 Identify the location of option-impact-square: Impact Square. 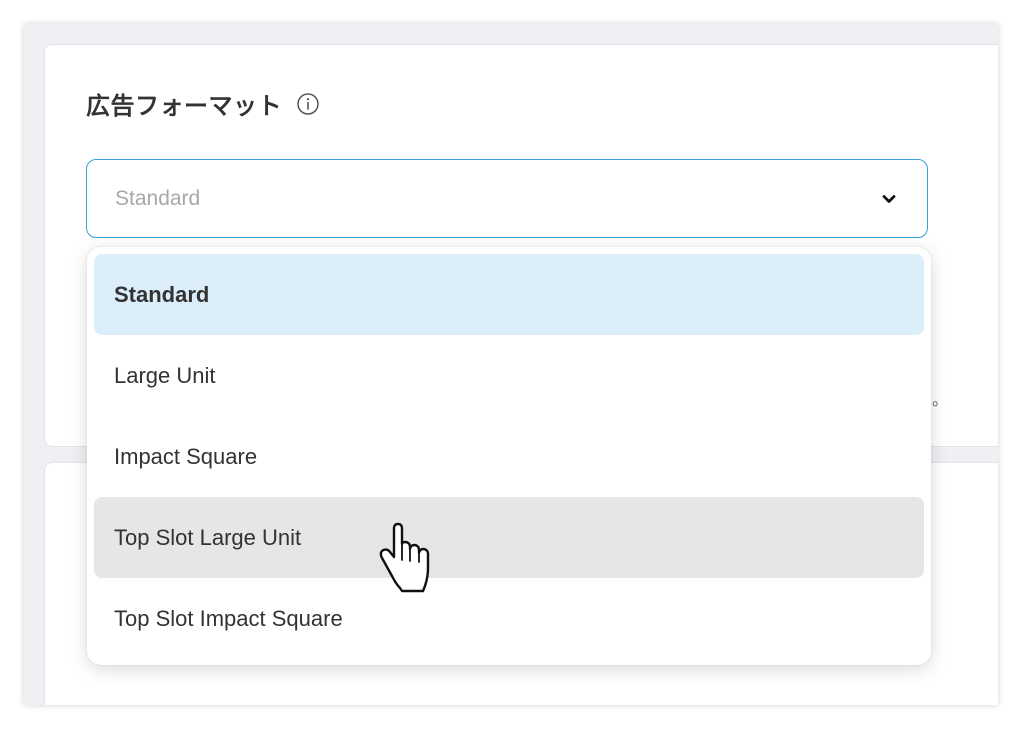
(509, 456).